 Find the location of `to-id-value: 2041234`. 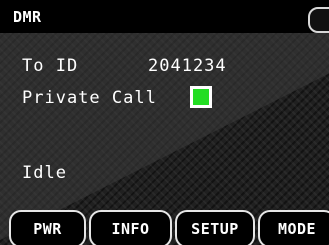

to-id-value: 2041234 is located at coordinates (187, 66).